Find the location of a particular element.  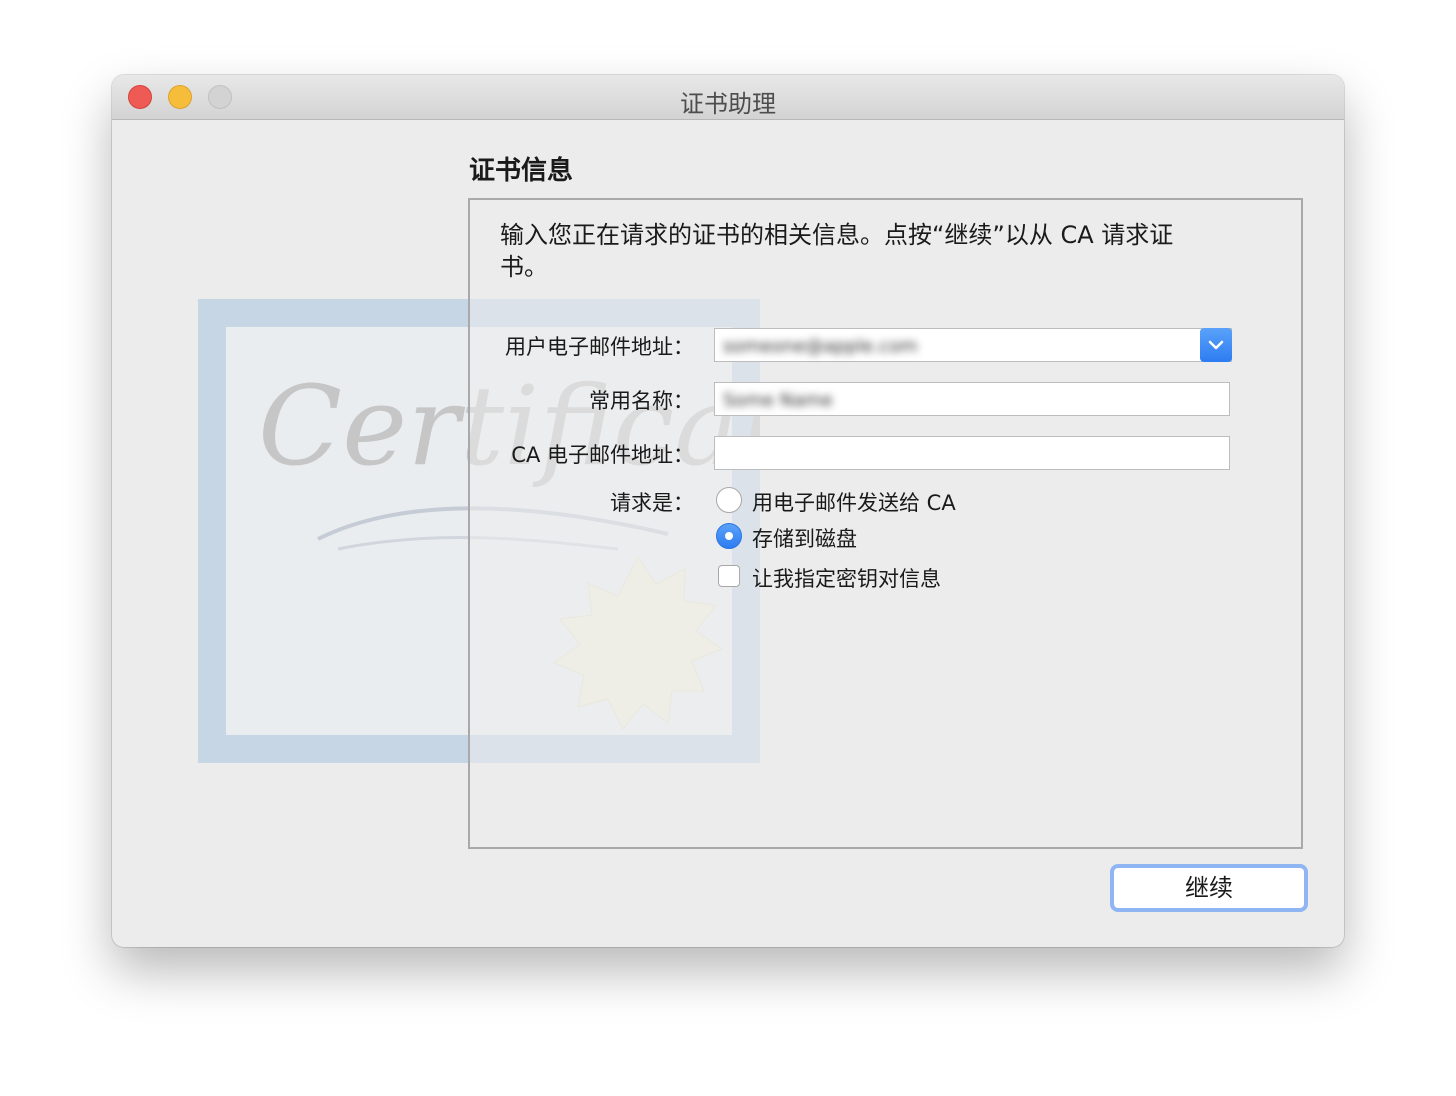

radio-email-ca-label: 用电子邮件发送给 CA is located at coordinates (854, 502).